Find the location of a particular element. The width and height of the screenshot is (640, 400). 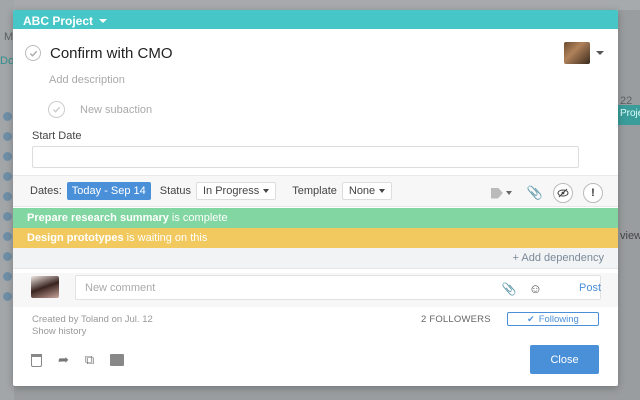

status-dropdown: In Progress is located at coordinates (236, 191).